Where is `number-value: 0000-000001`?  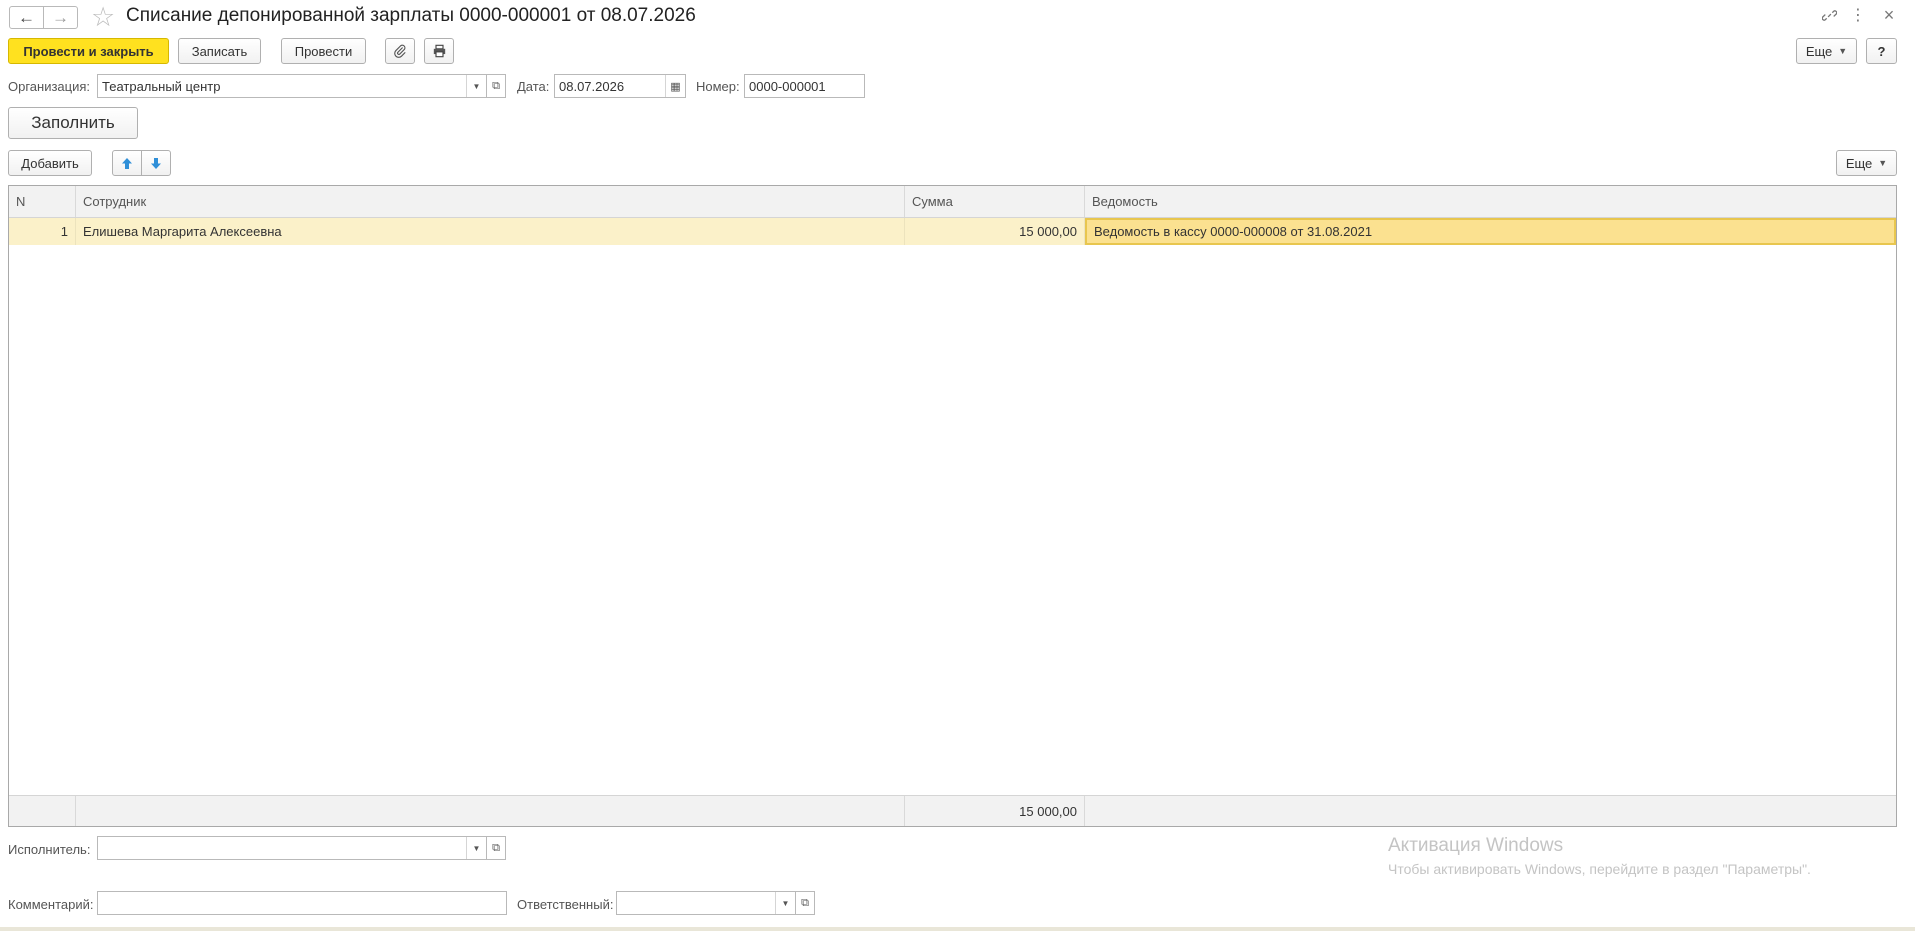
number-value: 0000-000001 is located at coordinates (787, 86).